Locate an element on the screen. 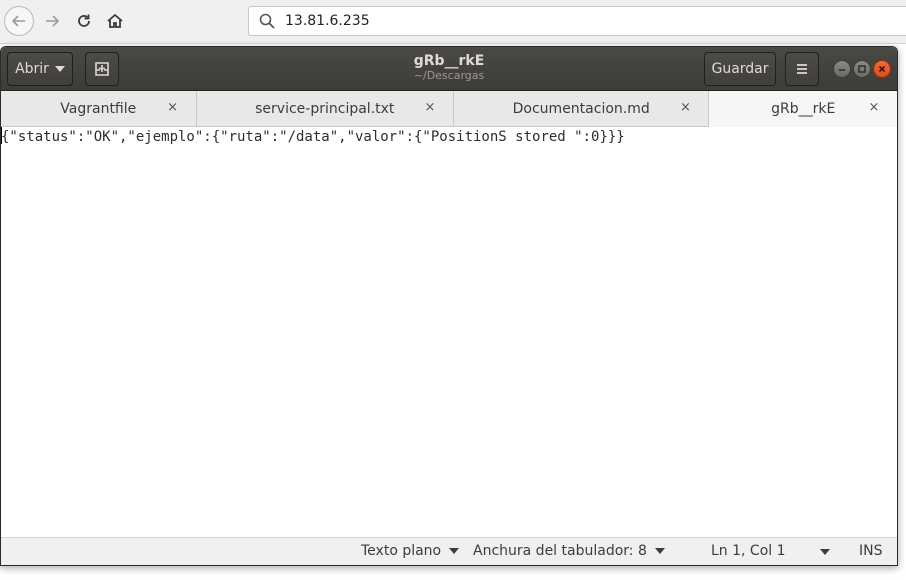 Image resolution: width=906 pixels, height=580 pixels. tab-width-selector: Anchura del tabulador: 8 is located at coordinates (569, 551).